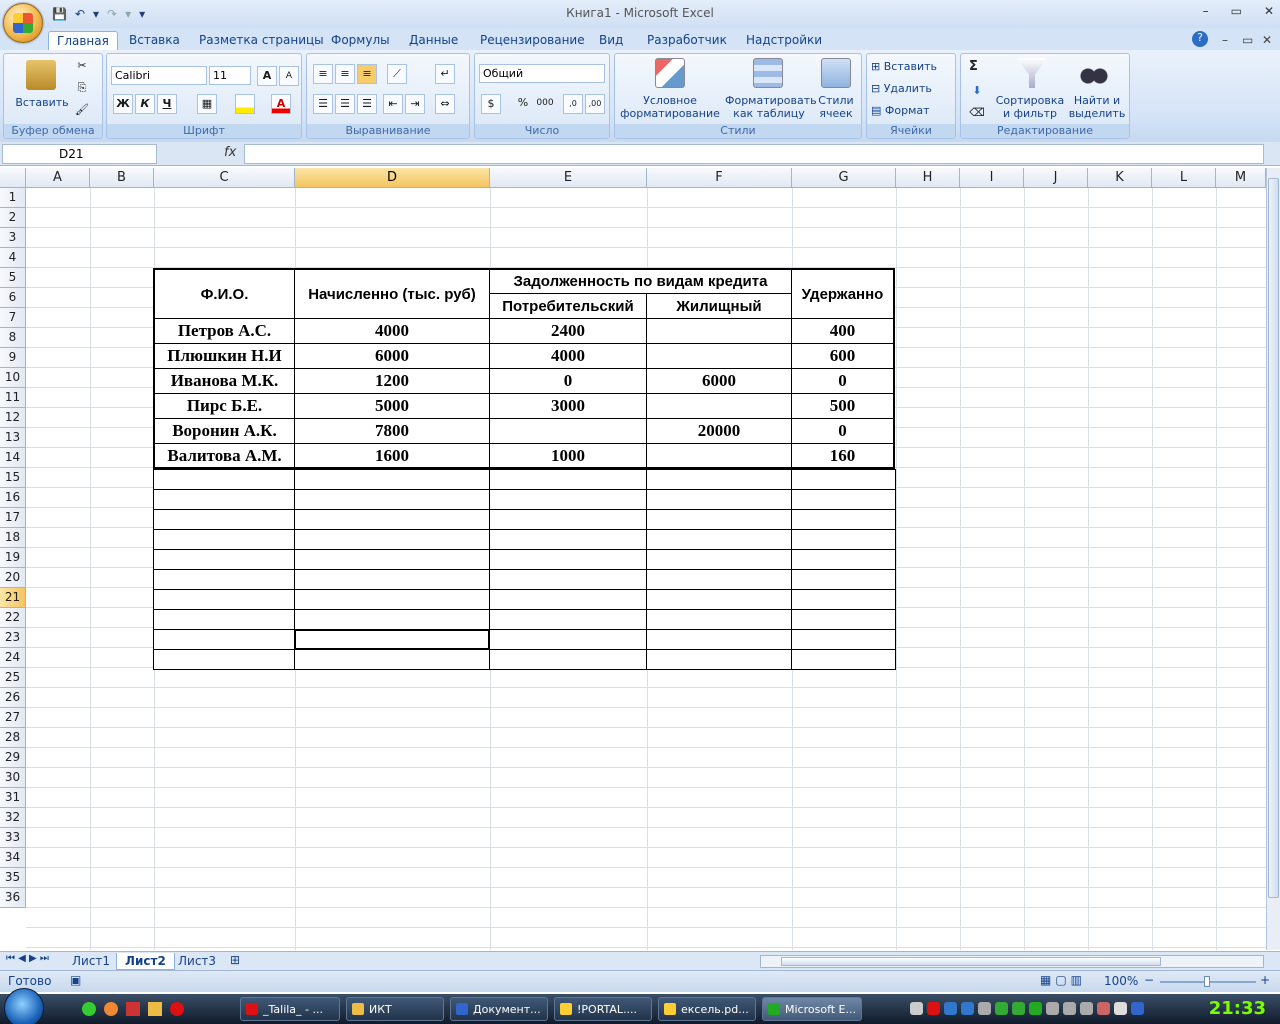 The image size is (1280, 1024). What do you see at coordinates (24, 1006) in the screenshot?
I see `start-button` at bounding box center [24, 1006].